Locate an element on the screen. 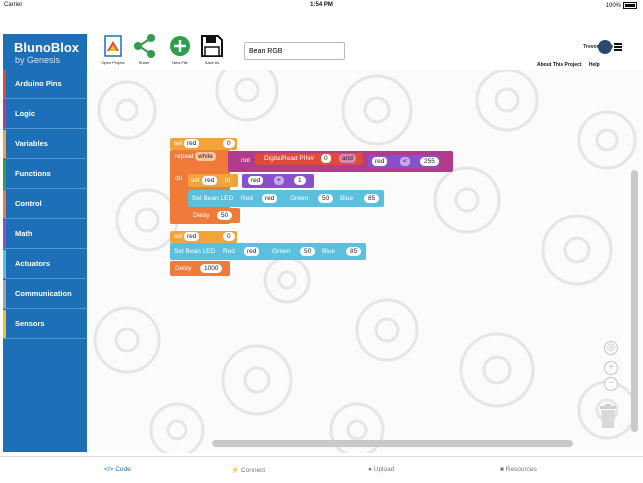 This screenshot has height=483, width=643. save-as-button: Save As is located at coordinates (212, 49).